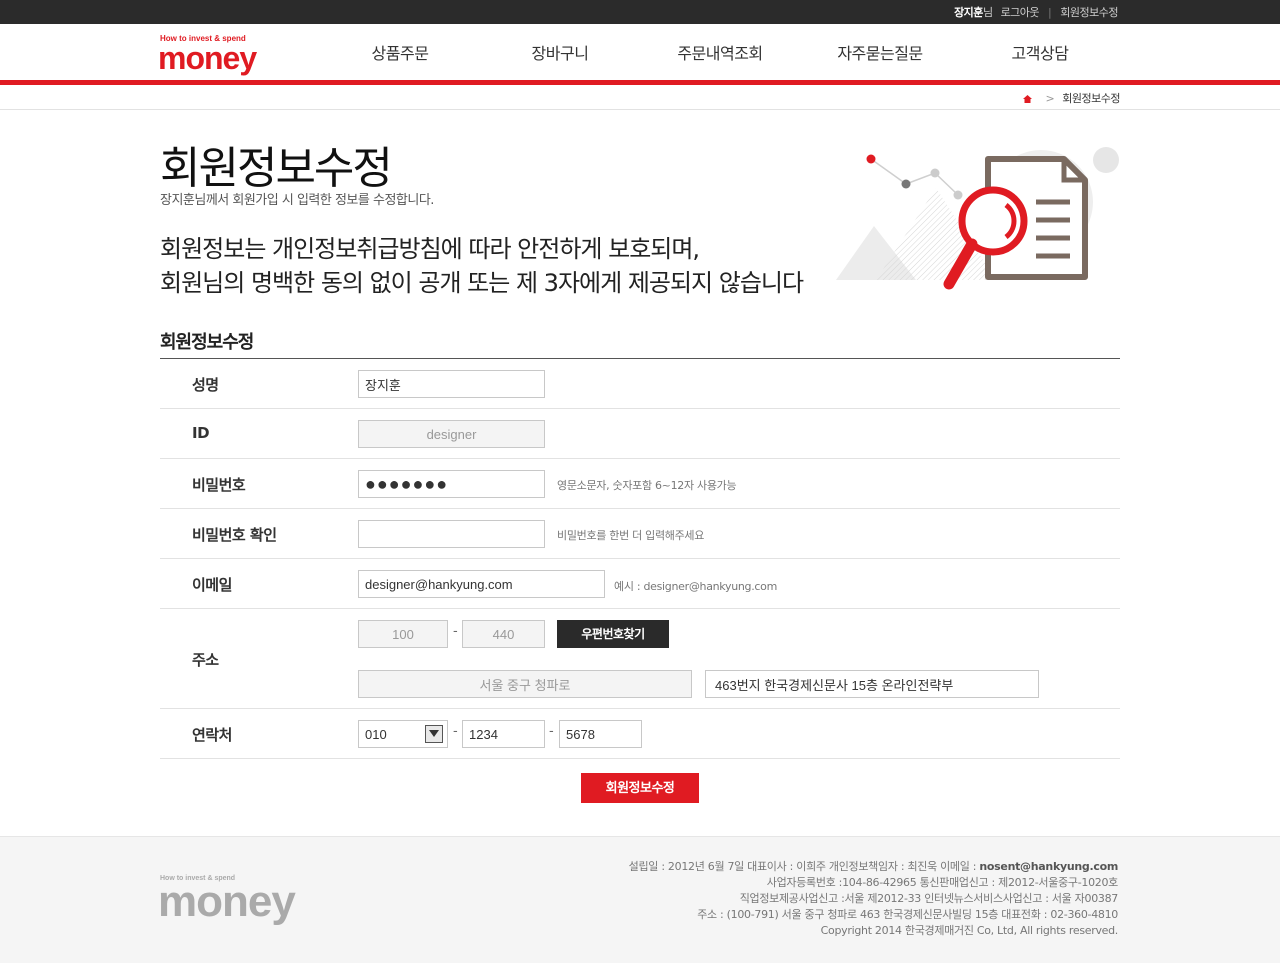 Image resolution: width=1280 pixels, height=963 pixels. Describe the element at coordinates (600, 734) in the screenshot. I see `phone-last-input` at that location.